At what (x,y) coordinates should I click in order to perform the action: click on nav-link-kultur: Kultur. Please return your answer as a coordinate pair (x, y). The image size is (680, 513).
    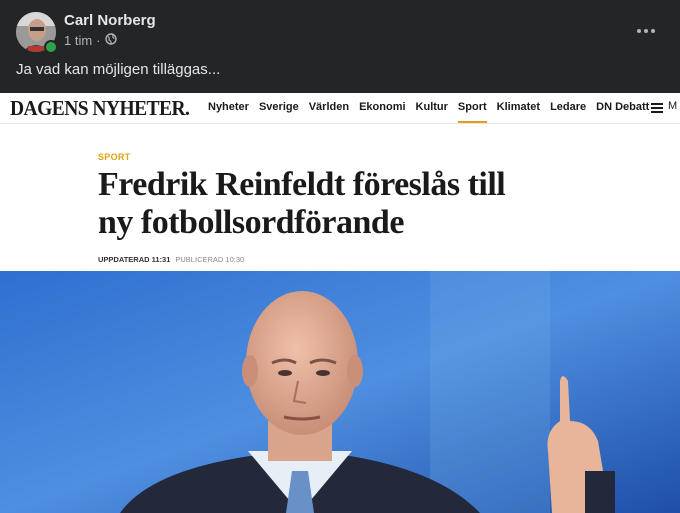
    Looking at the image, I should click on (432, 108).